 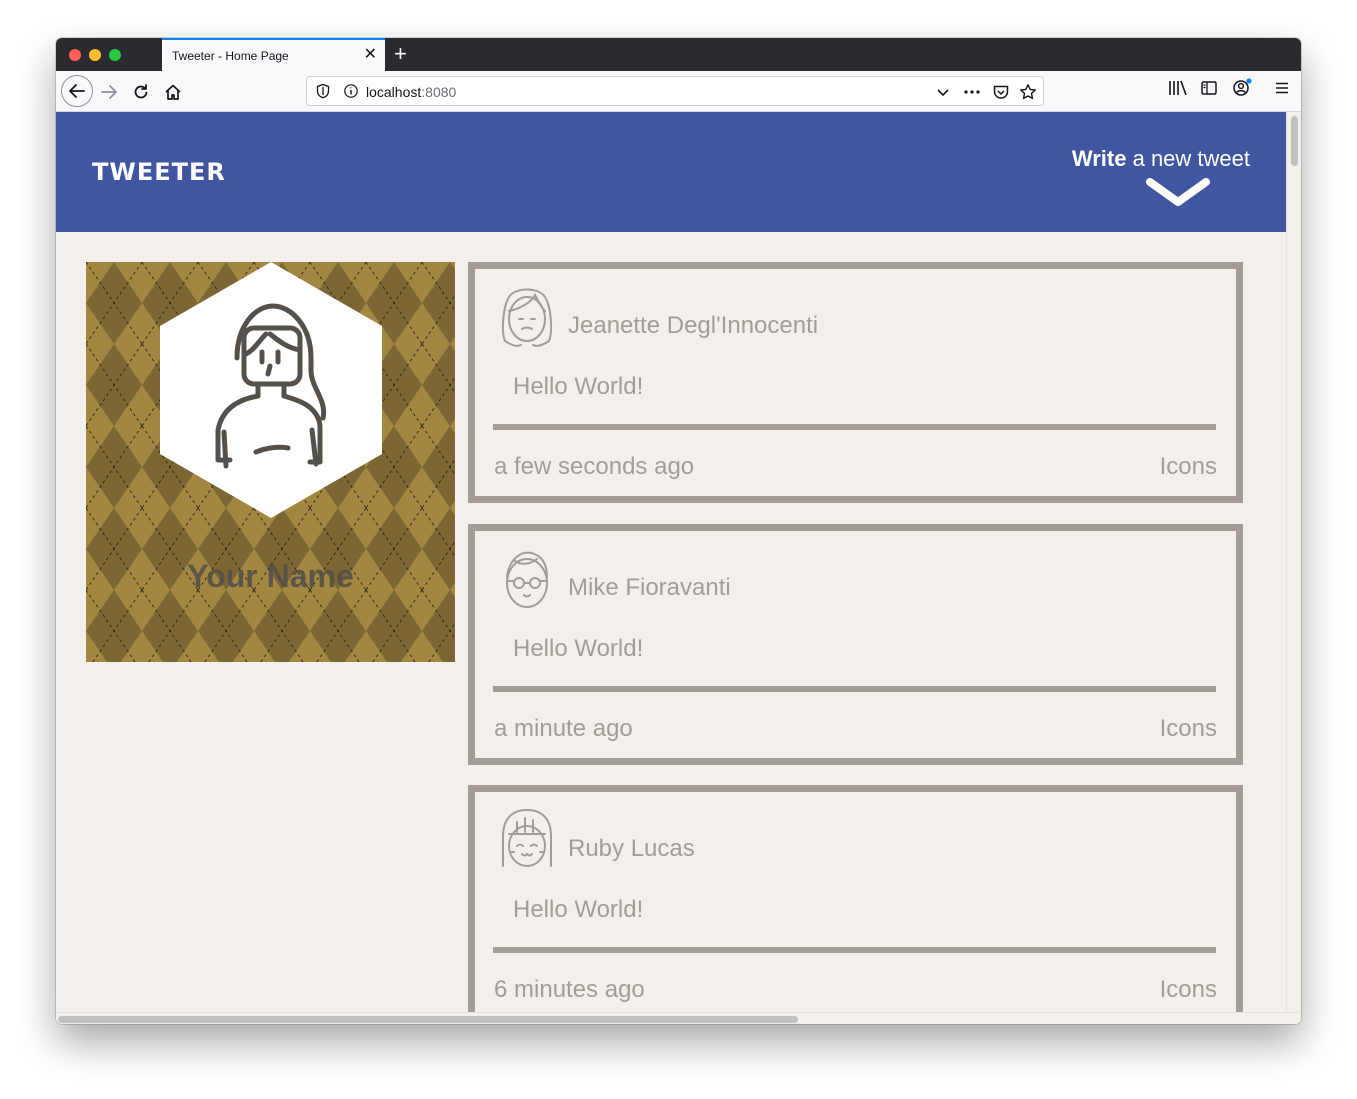 What do you see at coordinates (370, 55) in the screenshot?
I see `tab-close-icon: ✕` at bounding box center [370, 55].